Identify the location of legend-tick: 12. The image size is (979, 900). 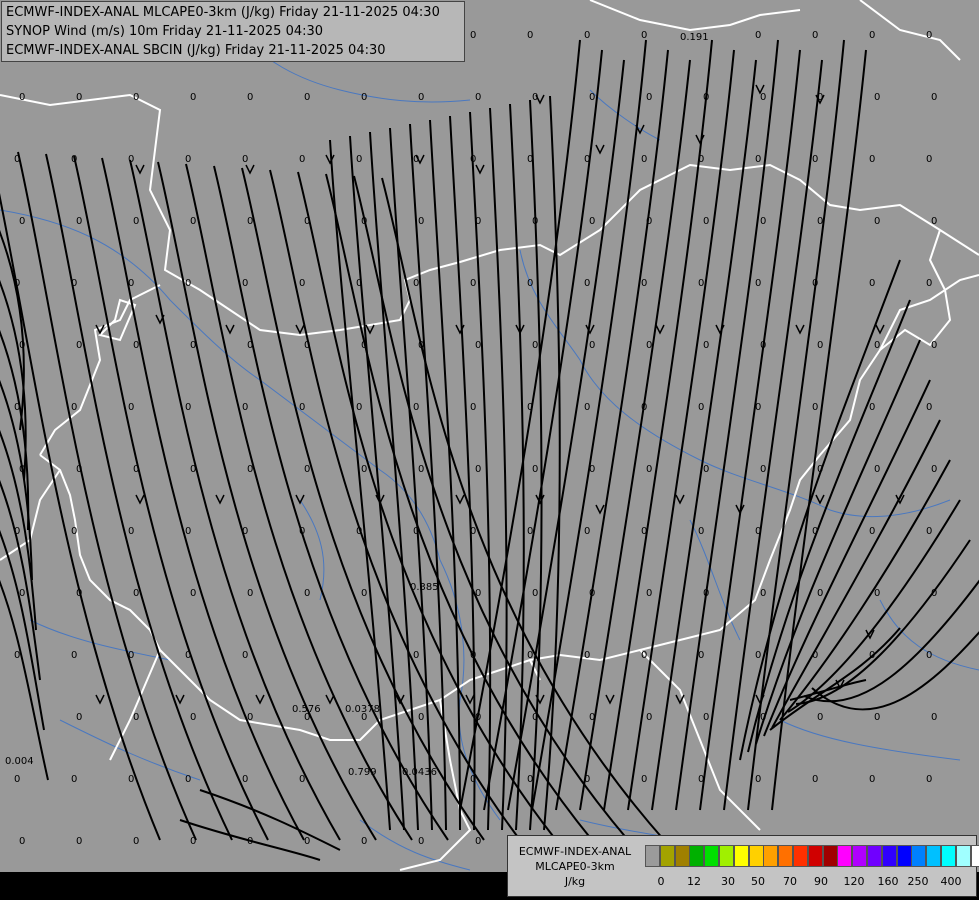
(694, 881).